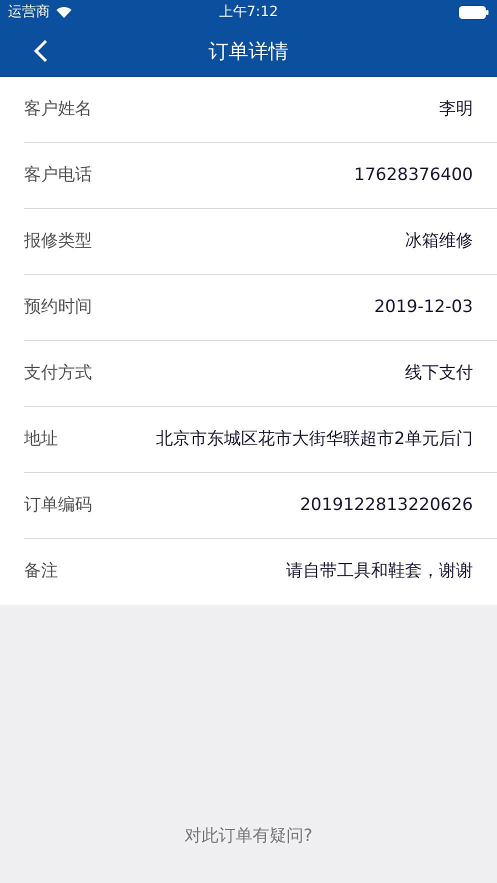  What do you see at coordinates (386, 505) in the screenshot?
I see `field-value: 2019122813220626` at bounding box center [386, 505].